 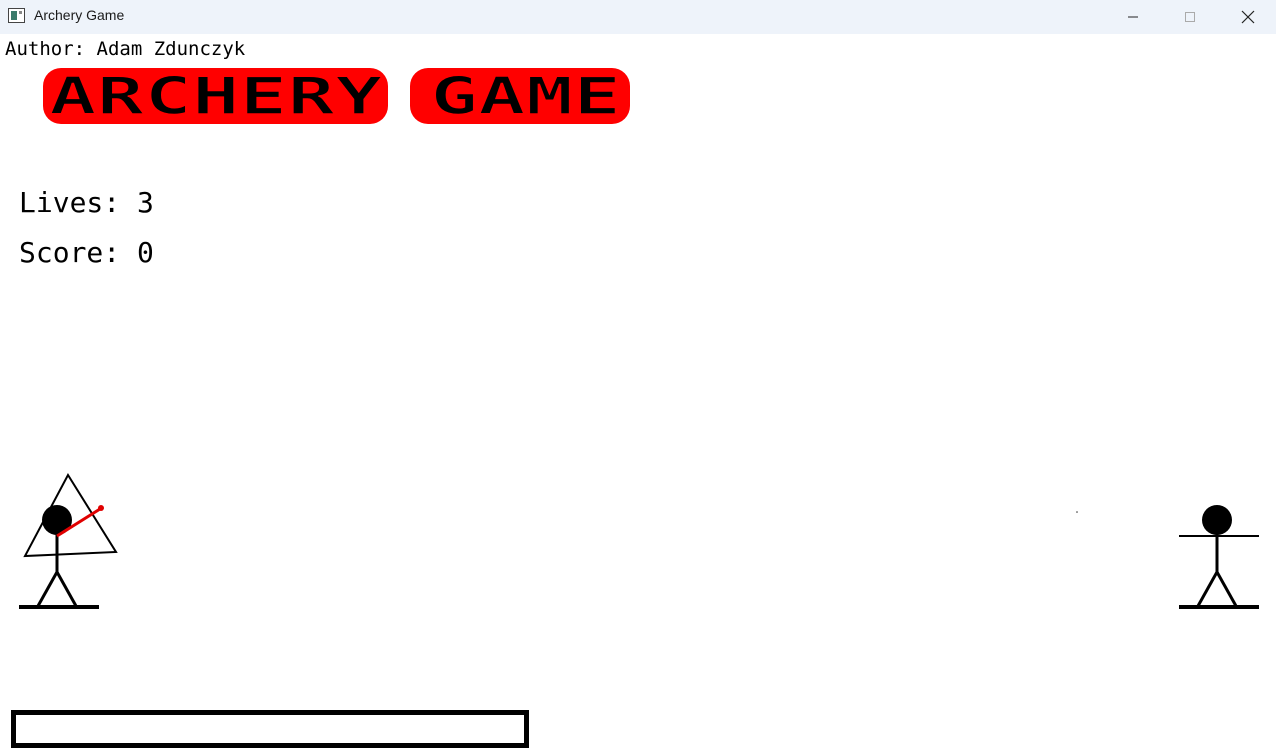 What do you see at coordinates (1207, 589) in the screenshot?
I see `enemy-left-leg` at bounding box center [1207, 589].